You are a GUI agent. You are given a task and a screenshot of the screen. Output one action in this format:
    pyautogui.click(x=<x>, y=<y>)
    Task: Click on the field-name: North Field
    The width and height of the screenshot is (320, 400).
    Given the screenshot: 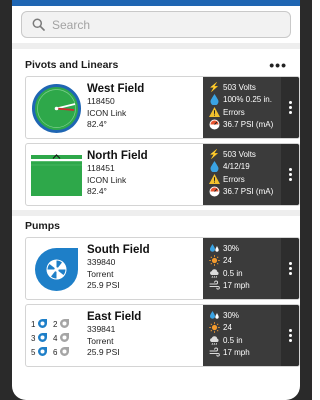 What is the action you would take?
    pyautogui.click(x=117, y=156)
    